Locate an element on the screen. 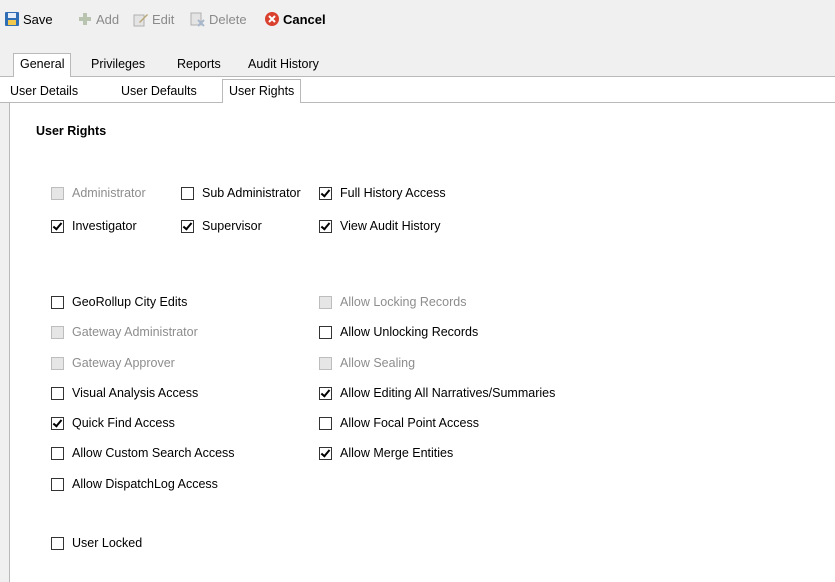 The height and width of the screenshot is (582, 835). delete-button: Delete is located at coordinates (218, 19).